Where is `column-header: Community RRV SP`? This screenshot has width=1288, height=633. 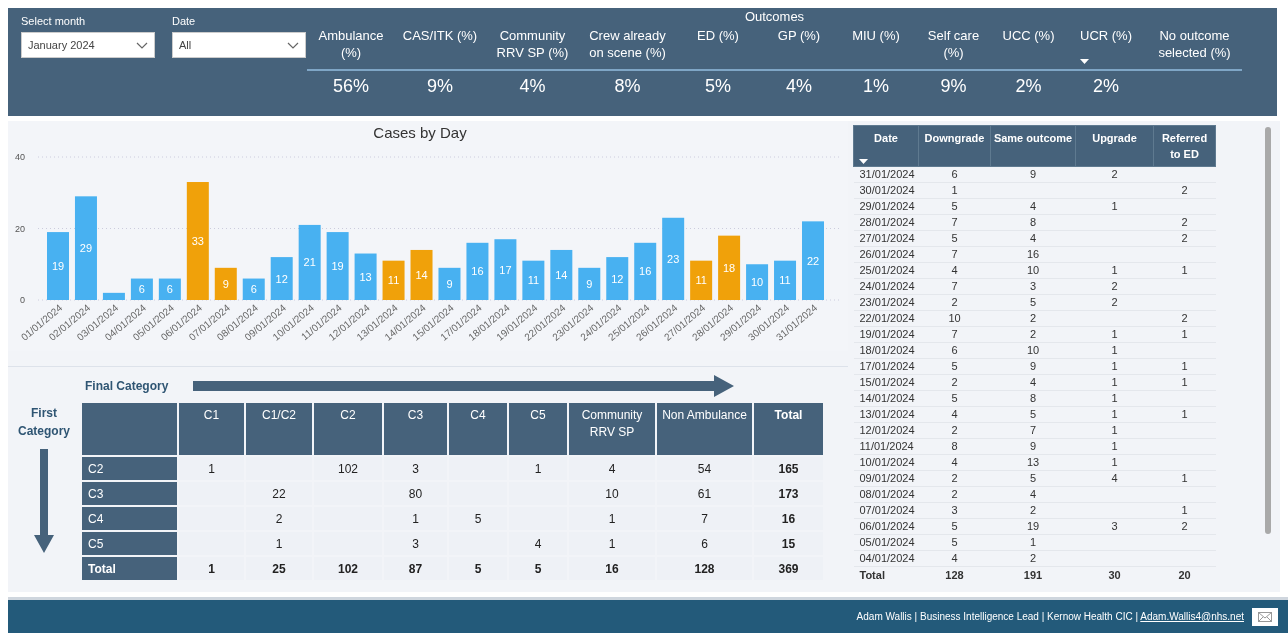
column-header: Community RRV SP is located at coordinates (612, 429).